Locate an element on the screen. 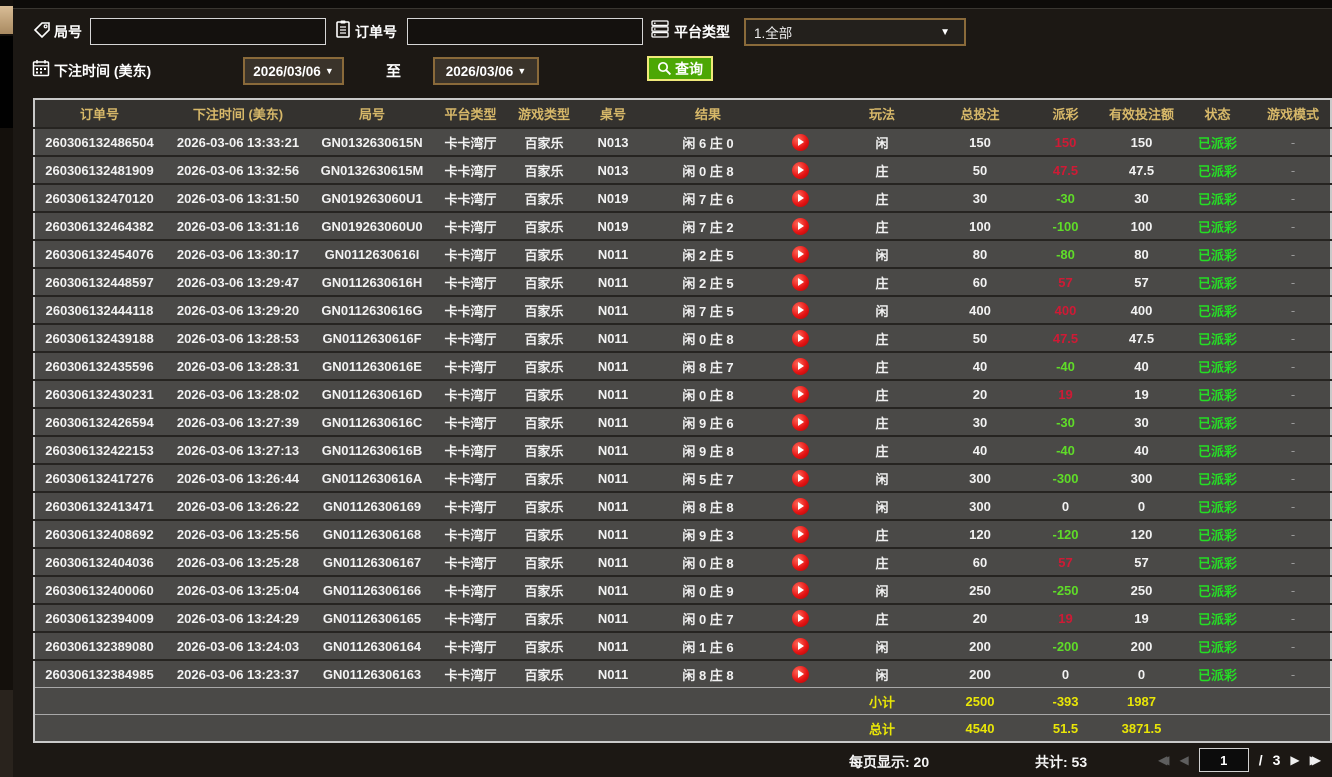 The image size is (1332, 777). platform-type-select: 1.全部 ▼ is located at coordinates (855, 32).